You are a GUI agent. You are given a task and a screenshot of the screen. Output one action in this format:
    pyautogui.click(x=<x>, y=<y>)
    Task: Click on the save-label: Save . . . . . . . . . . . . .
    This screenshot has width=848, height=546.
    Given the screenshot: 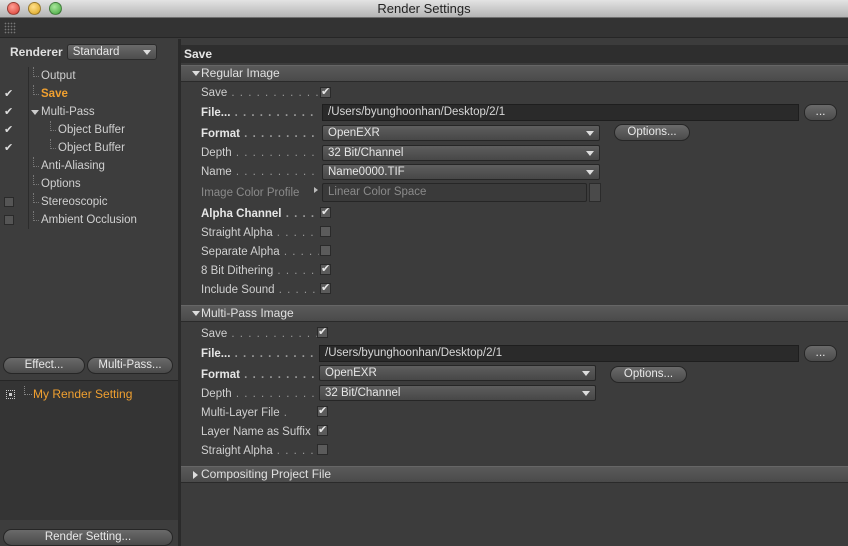 What is the action you would take?
    pyautogui.click(x=260, y=93)
    